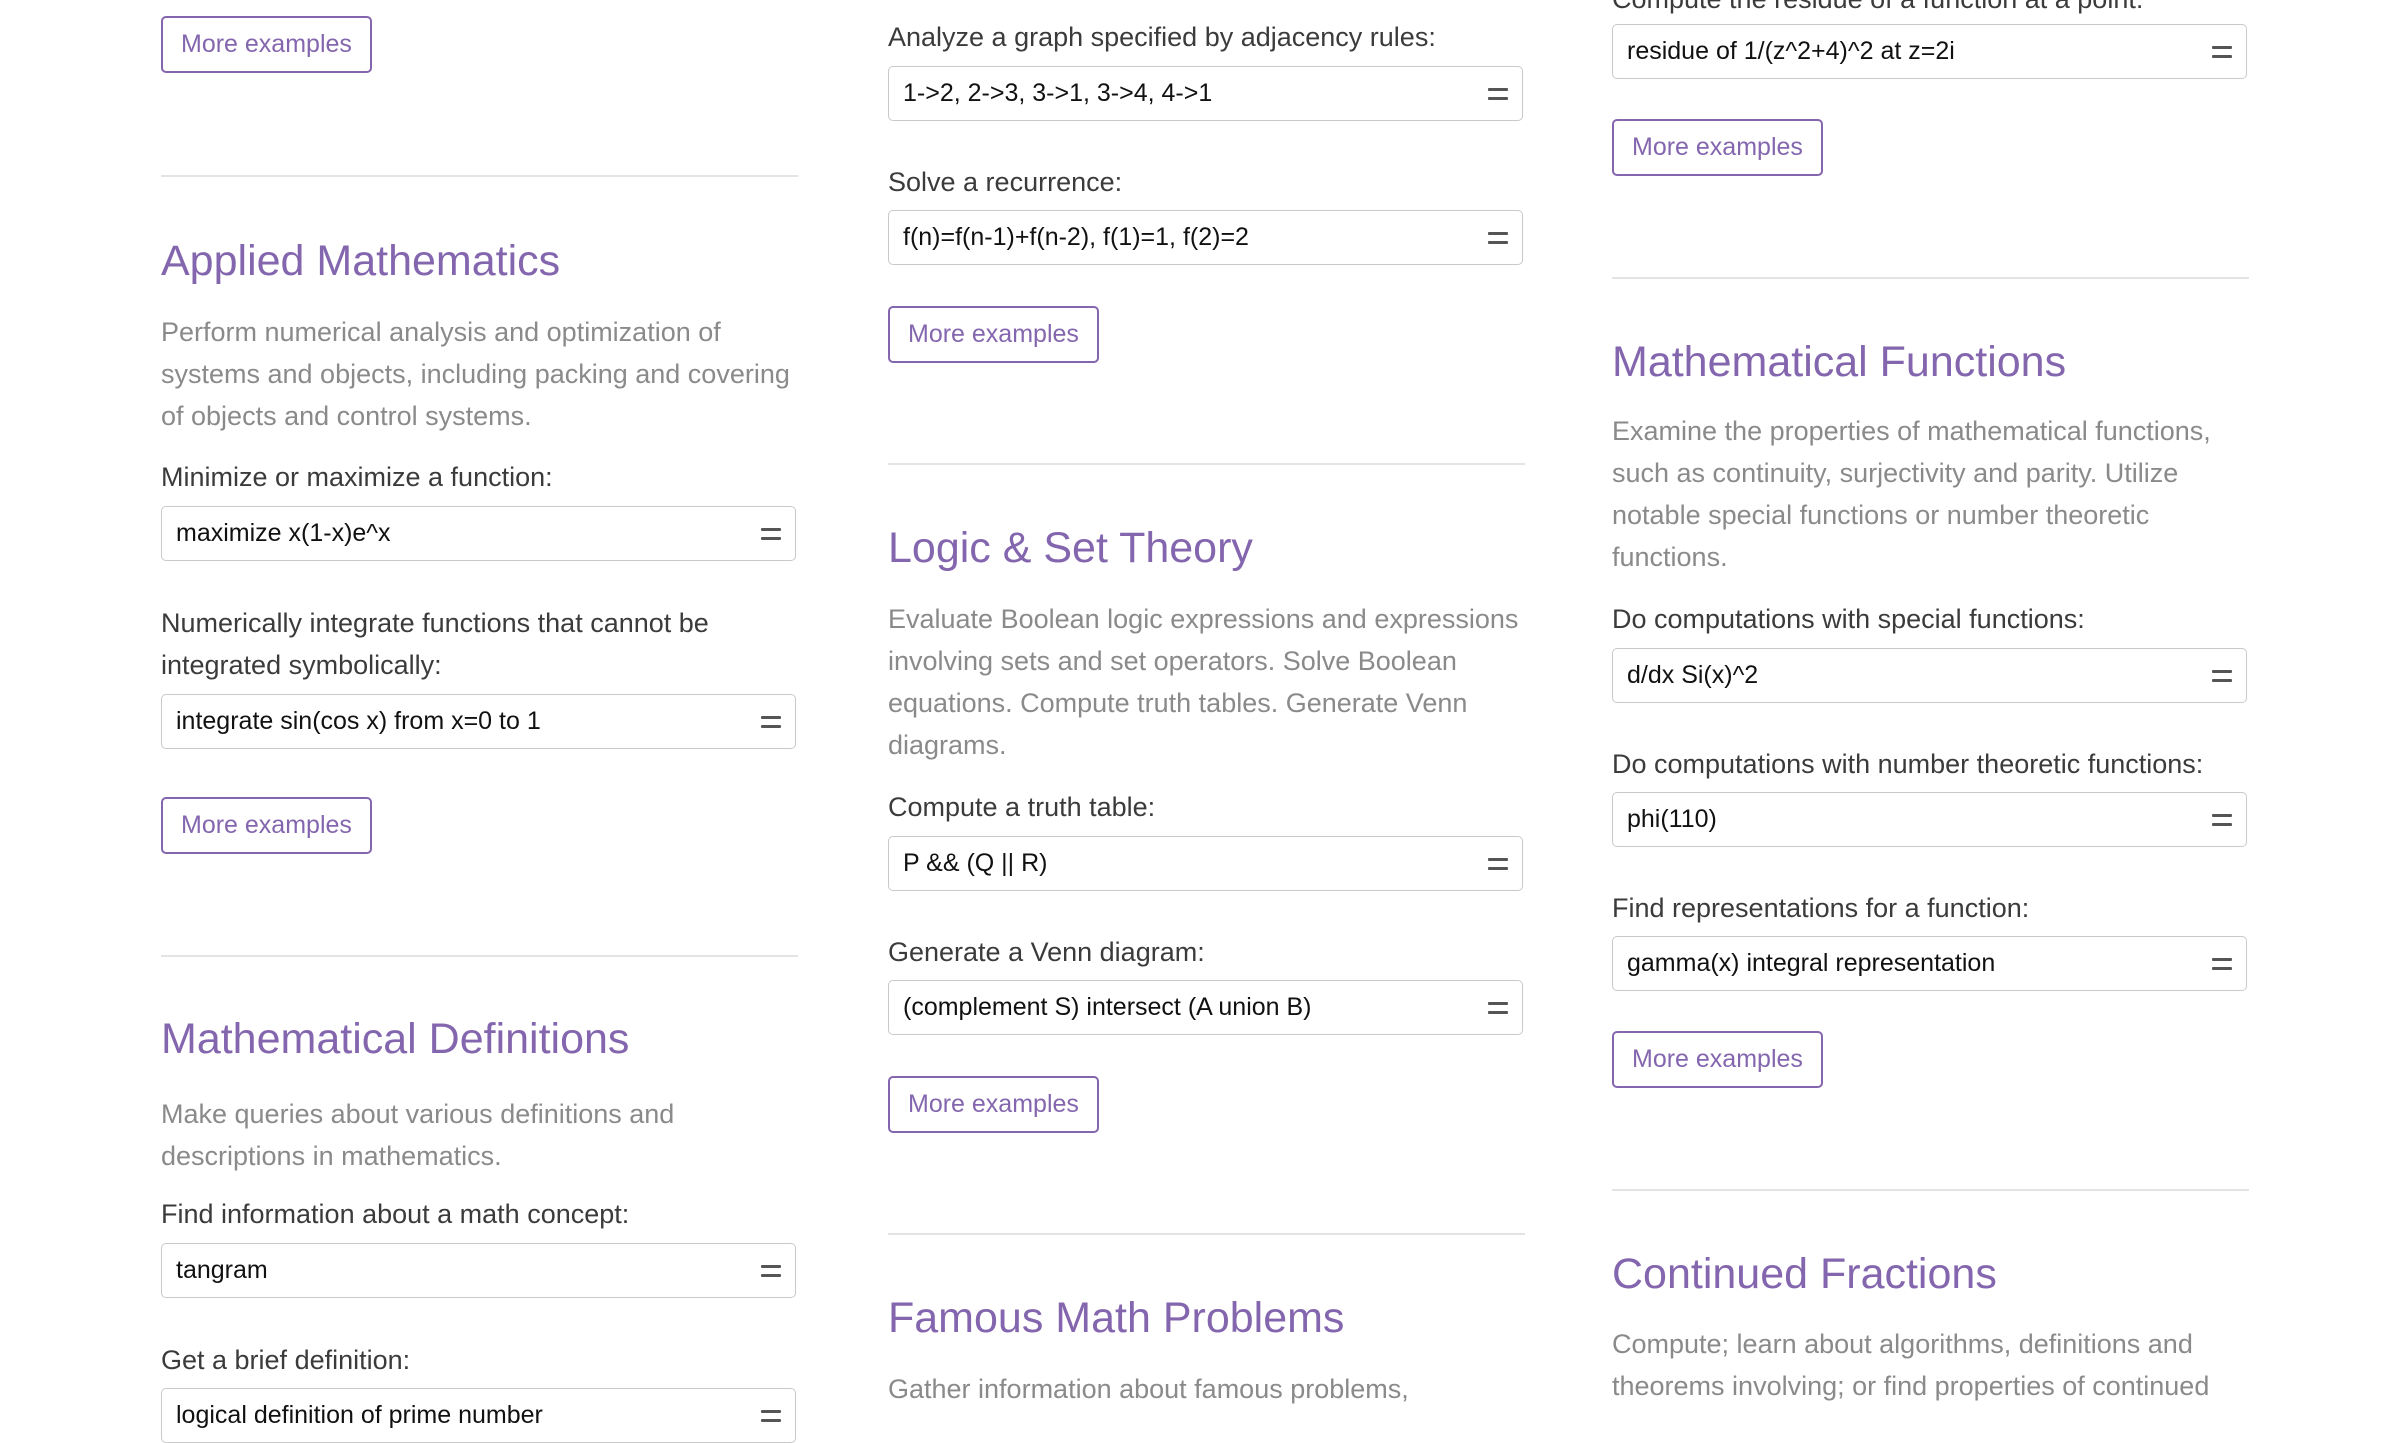  Describe the element at coordinates (1693, 675) in the screenshot. I see `example-input-value: d/dx Si(x)^2` at that location.